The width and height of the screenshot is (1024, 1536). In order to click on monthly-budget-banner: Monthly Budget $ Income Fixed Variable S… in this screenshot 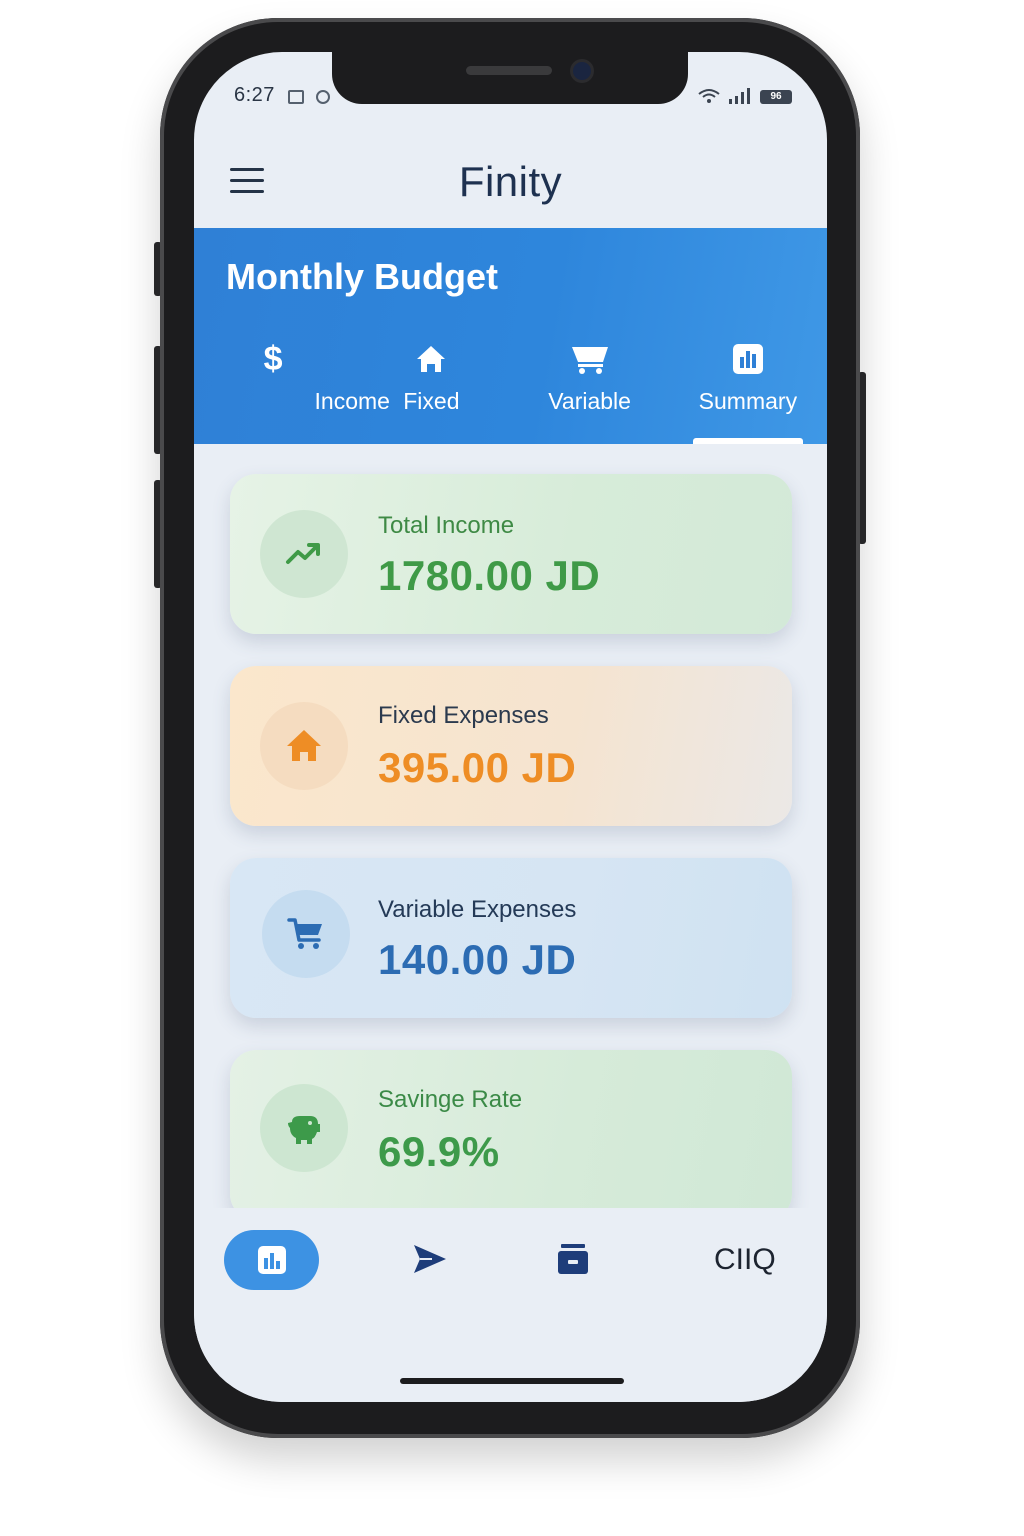, I will do `click(510, 336)`.